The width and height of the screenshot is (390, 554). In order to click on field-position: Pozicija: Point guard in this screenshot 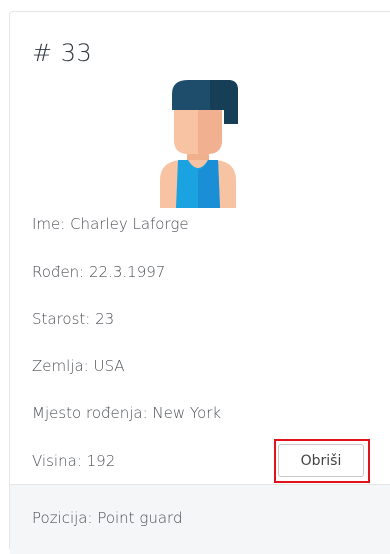, I will do `click(107, 518)`.